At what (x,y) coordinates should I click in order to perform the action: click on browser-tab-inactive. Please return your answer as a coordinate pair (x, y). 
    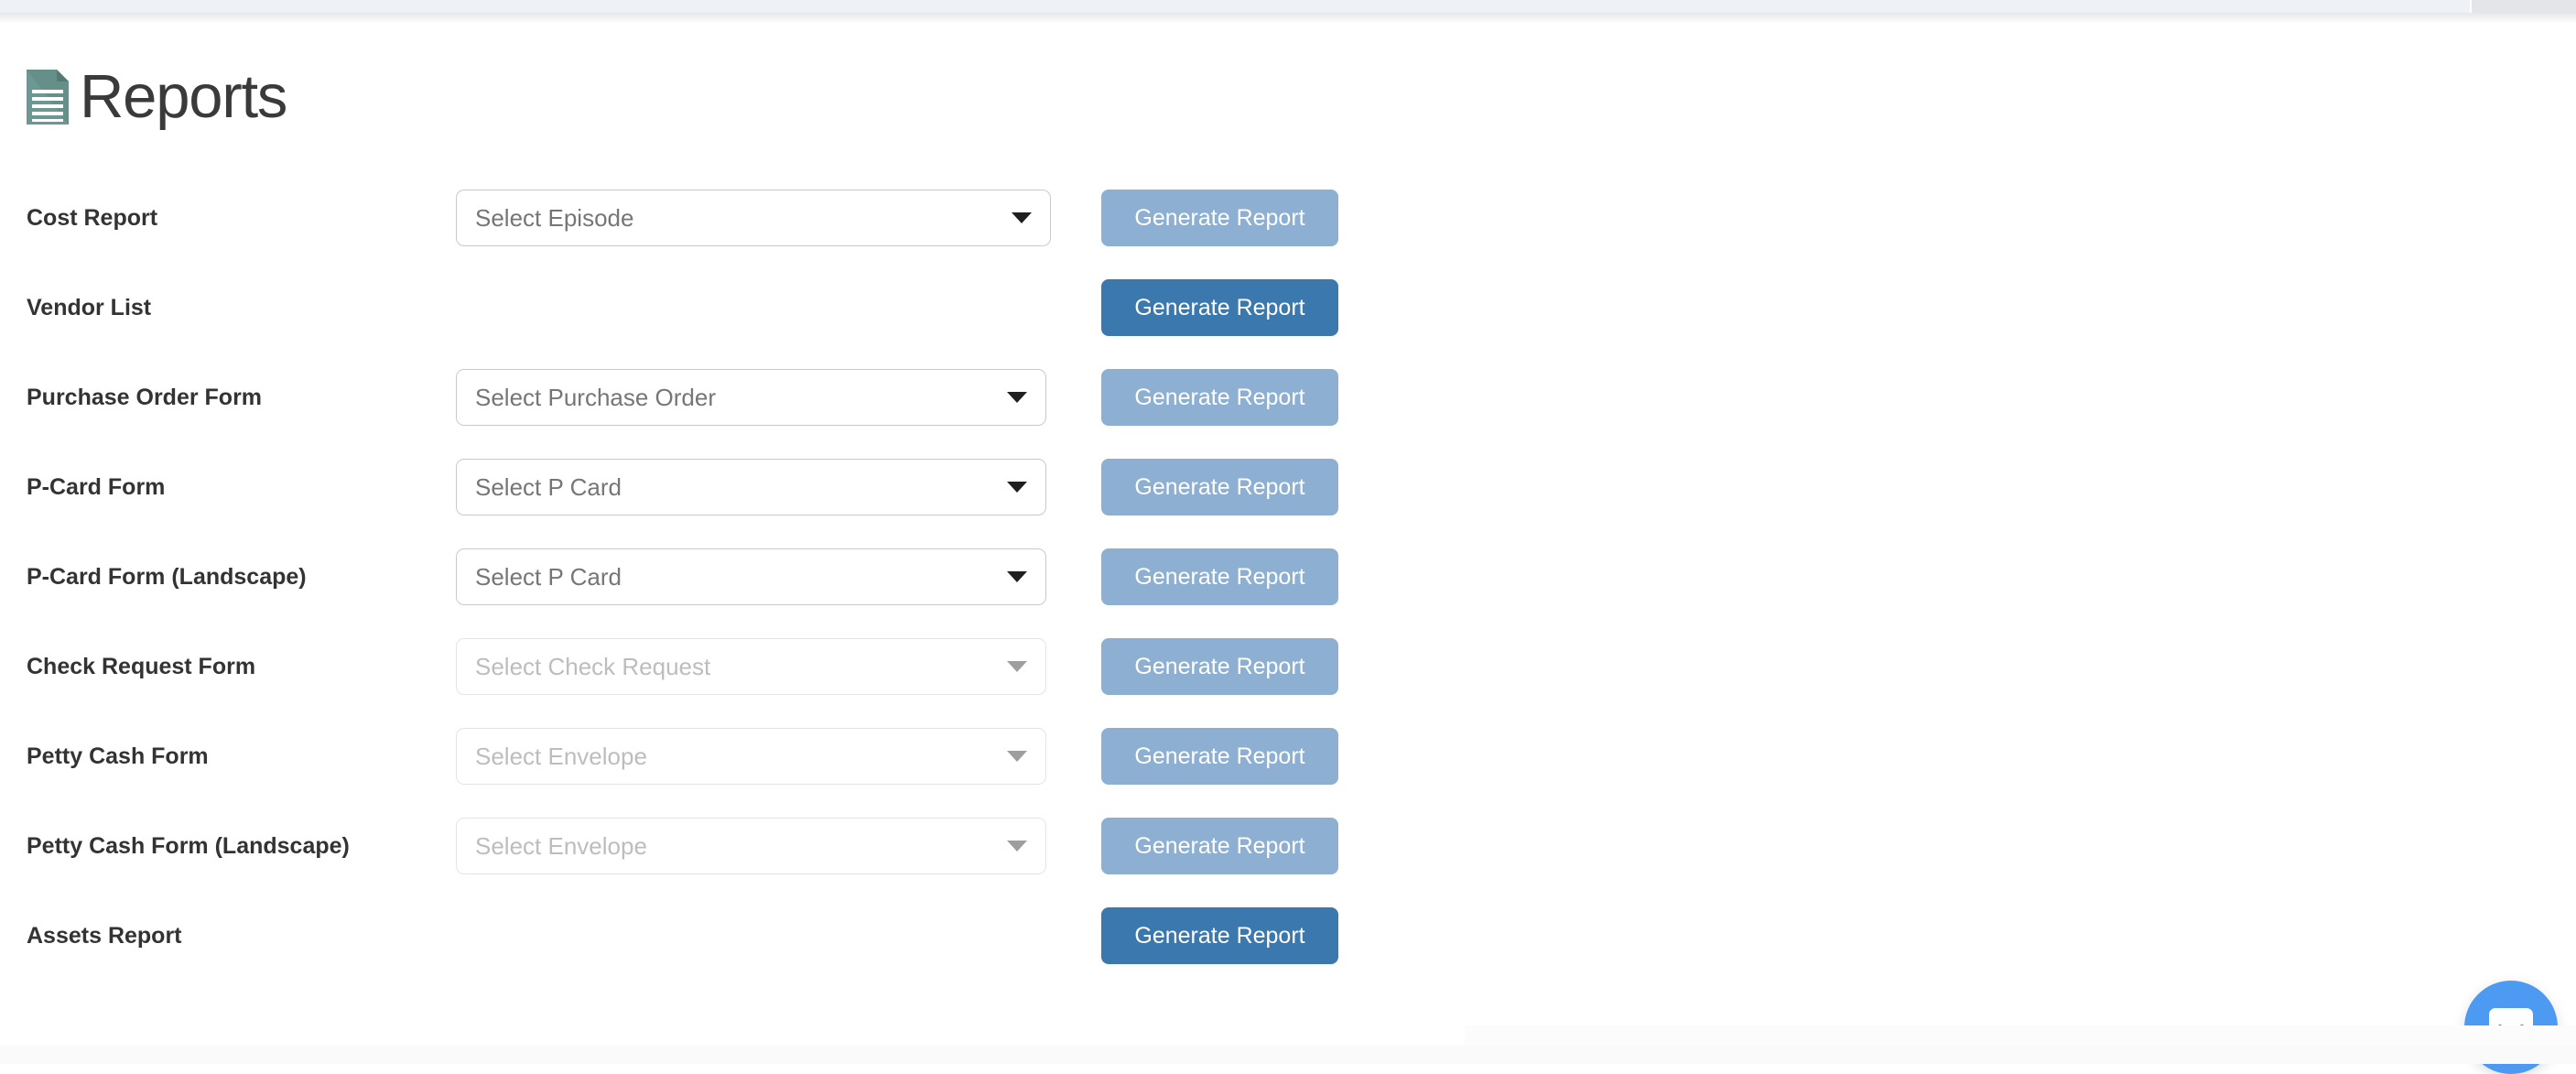
    Looking at the image, I should click on (2524, 6).